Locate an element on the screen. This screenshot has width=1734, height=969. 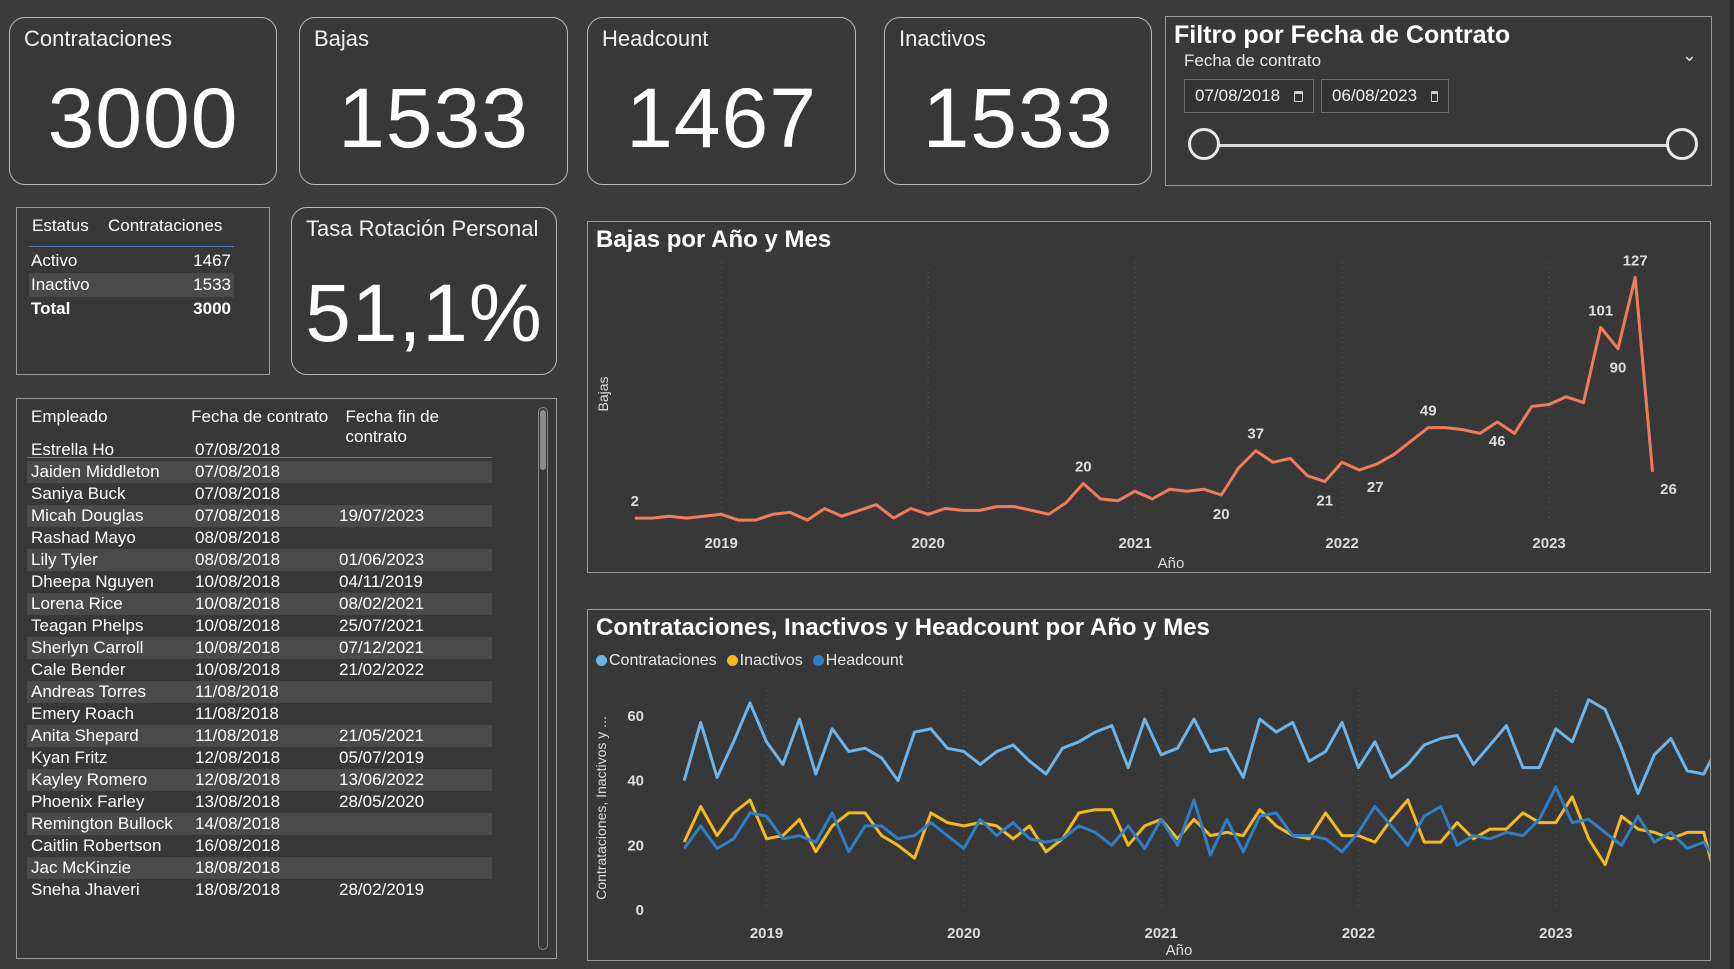
end-date-cell: 07/12/2021 is located at coordinates (382, 647).